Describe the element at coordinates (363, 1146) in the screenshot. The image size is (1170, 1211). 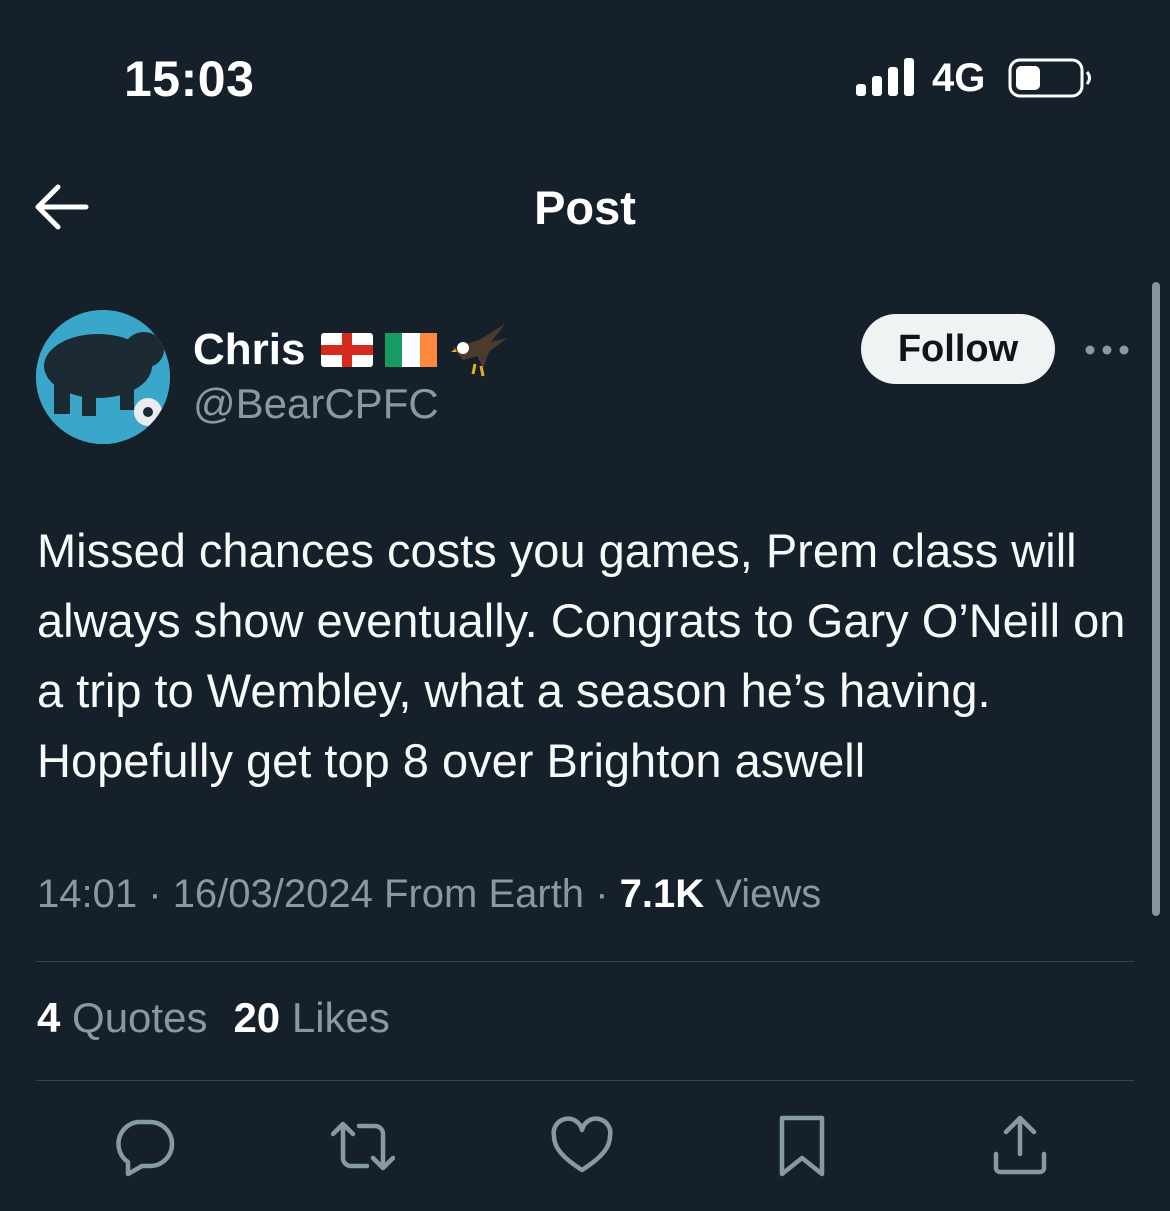
I see `repost-icon` at that location.